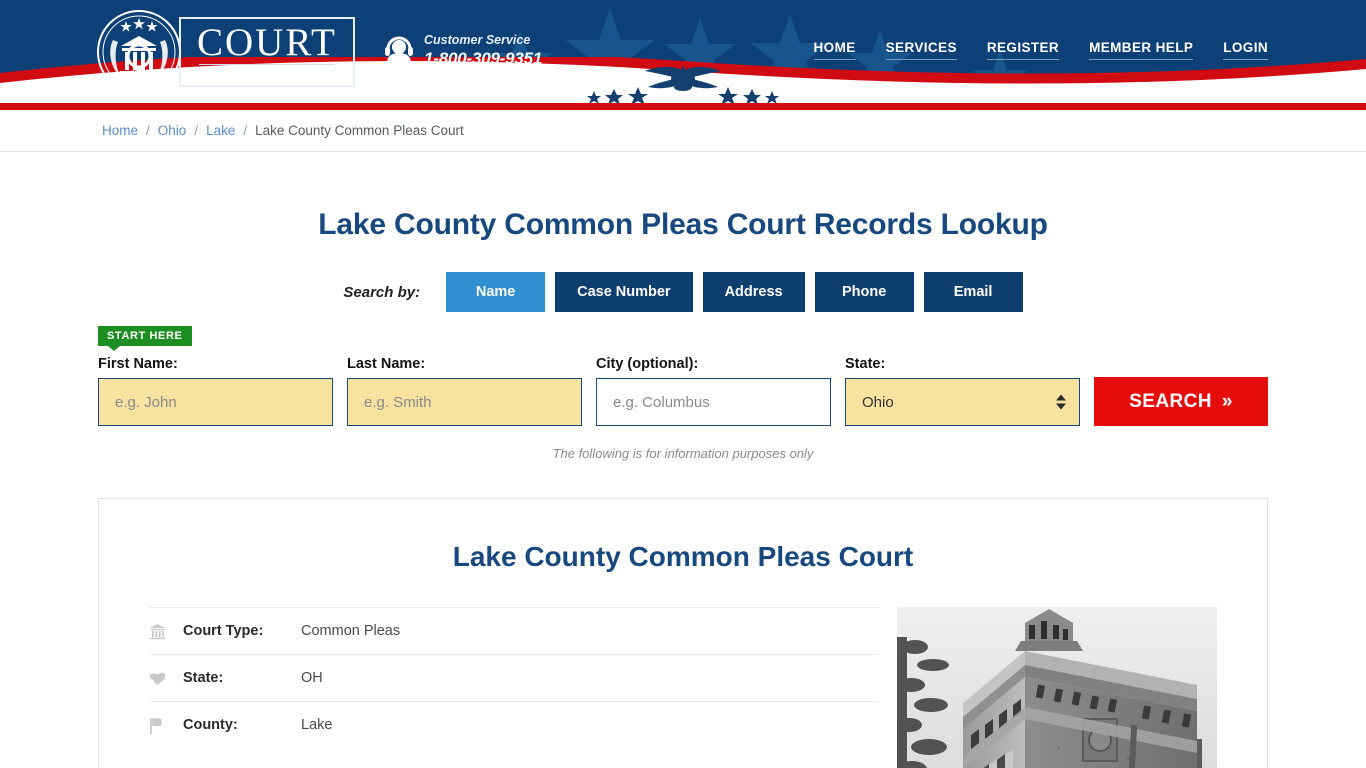 Image resolution: width=1366 pixels, height=768 pixels. I want to click on search-by-label: Search by:, so click(382, 292).